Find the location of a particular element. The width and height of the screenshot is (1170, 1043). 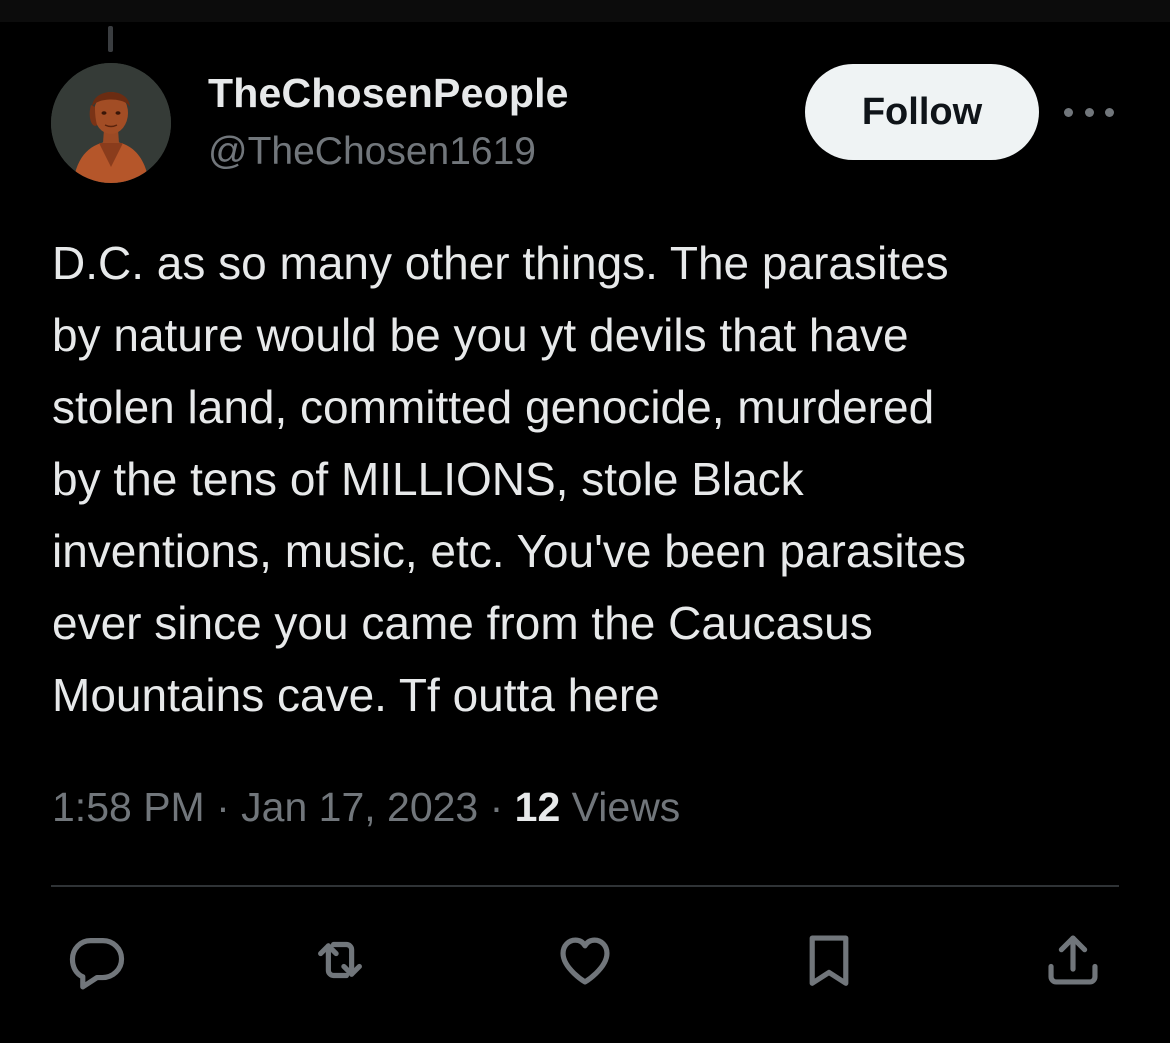

views-count: 12 is located at coordinates (538, 807).